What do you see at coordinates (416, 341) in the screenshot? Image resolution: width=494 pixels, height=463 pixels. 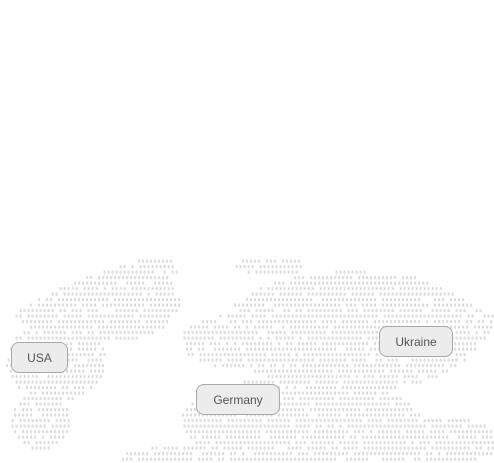 I see `country-label-ukraine: Ukraine` at bounding box center [416, 341].